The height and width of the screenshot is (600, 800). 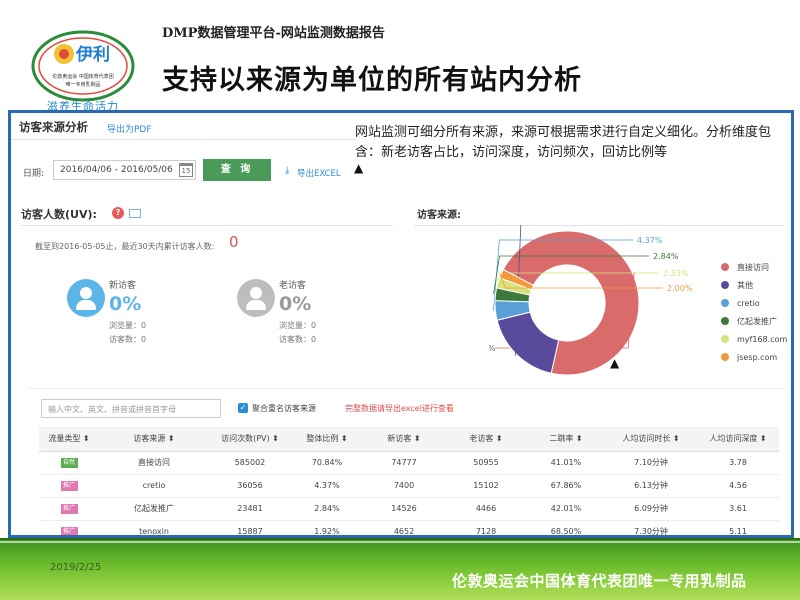 What do you see at coordinates (738, 486) in the screenshot?
I see `table-cell-depth: 4.56` at bounding box center [738, 486].